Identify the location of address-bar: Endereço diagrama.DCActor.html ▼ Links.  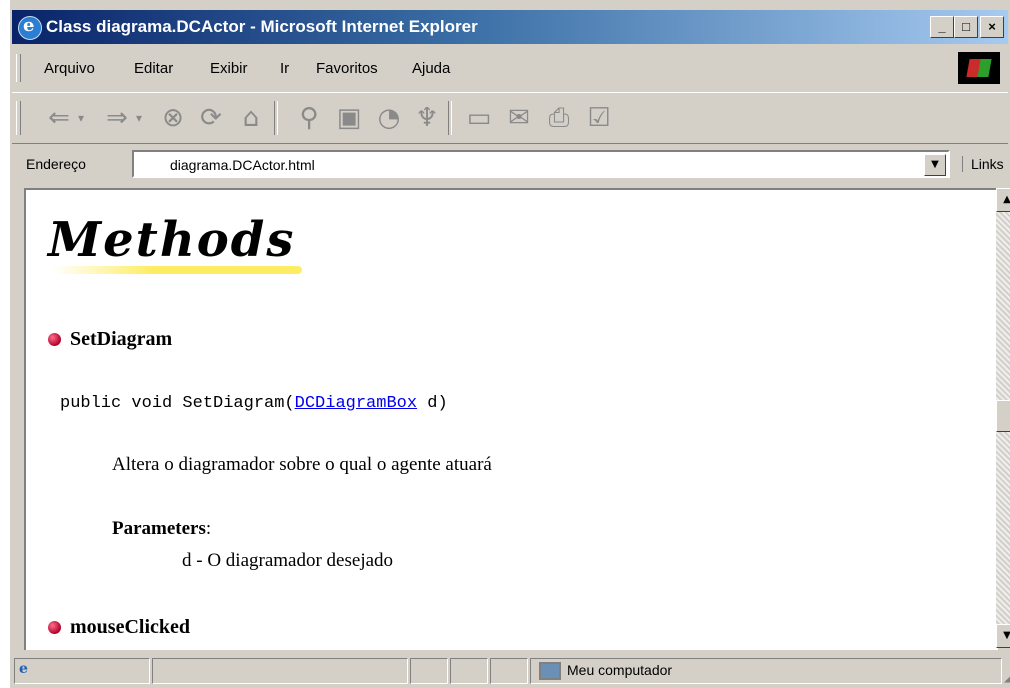
(510, 165).